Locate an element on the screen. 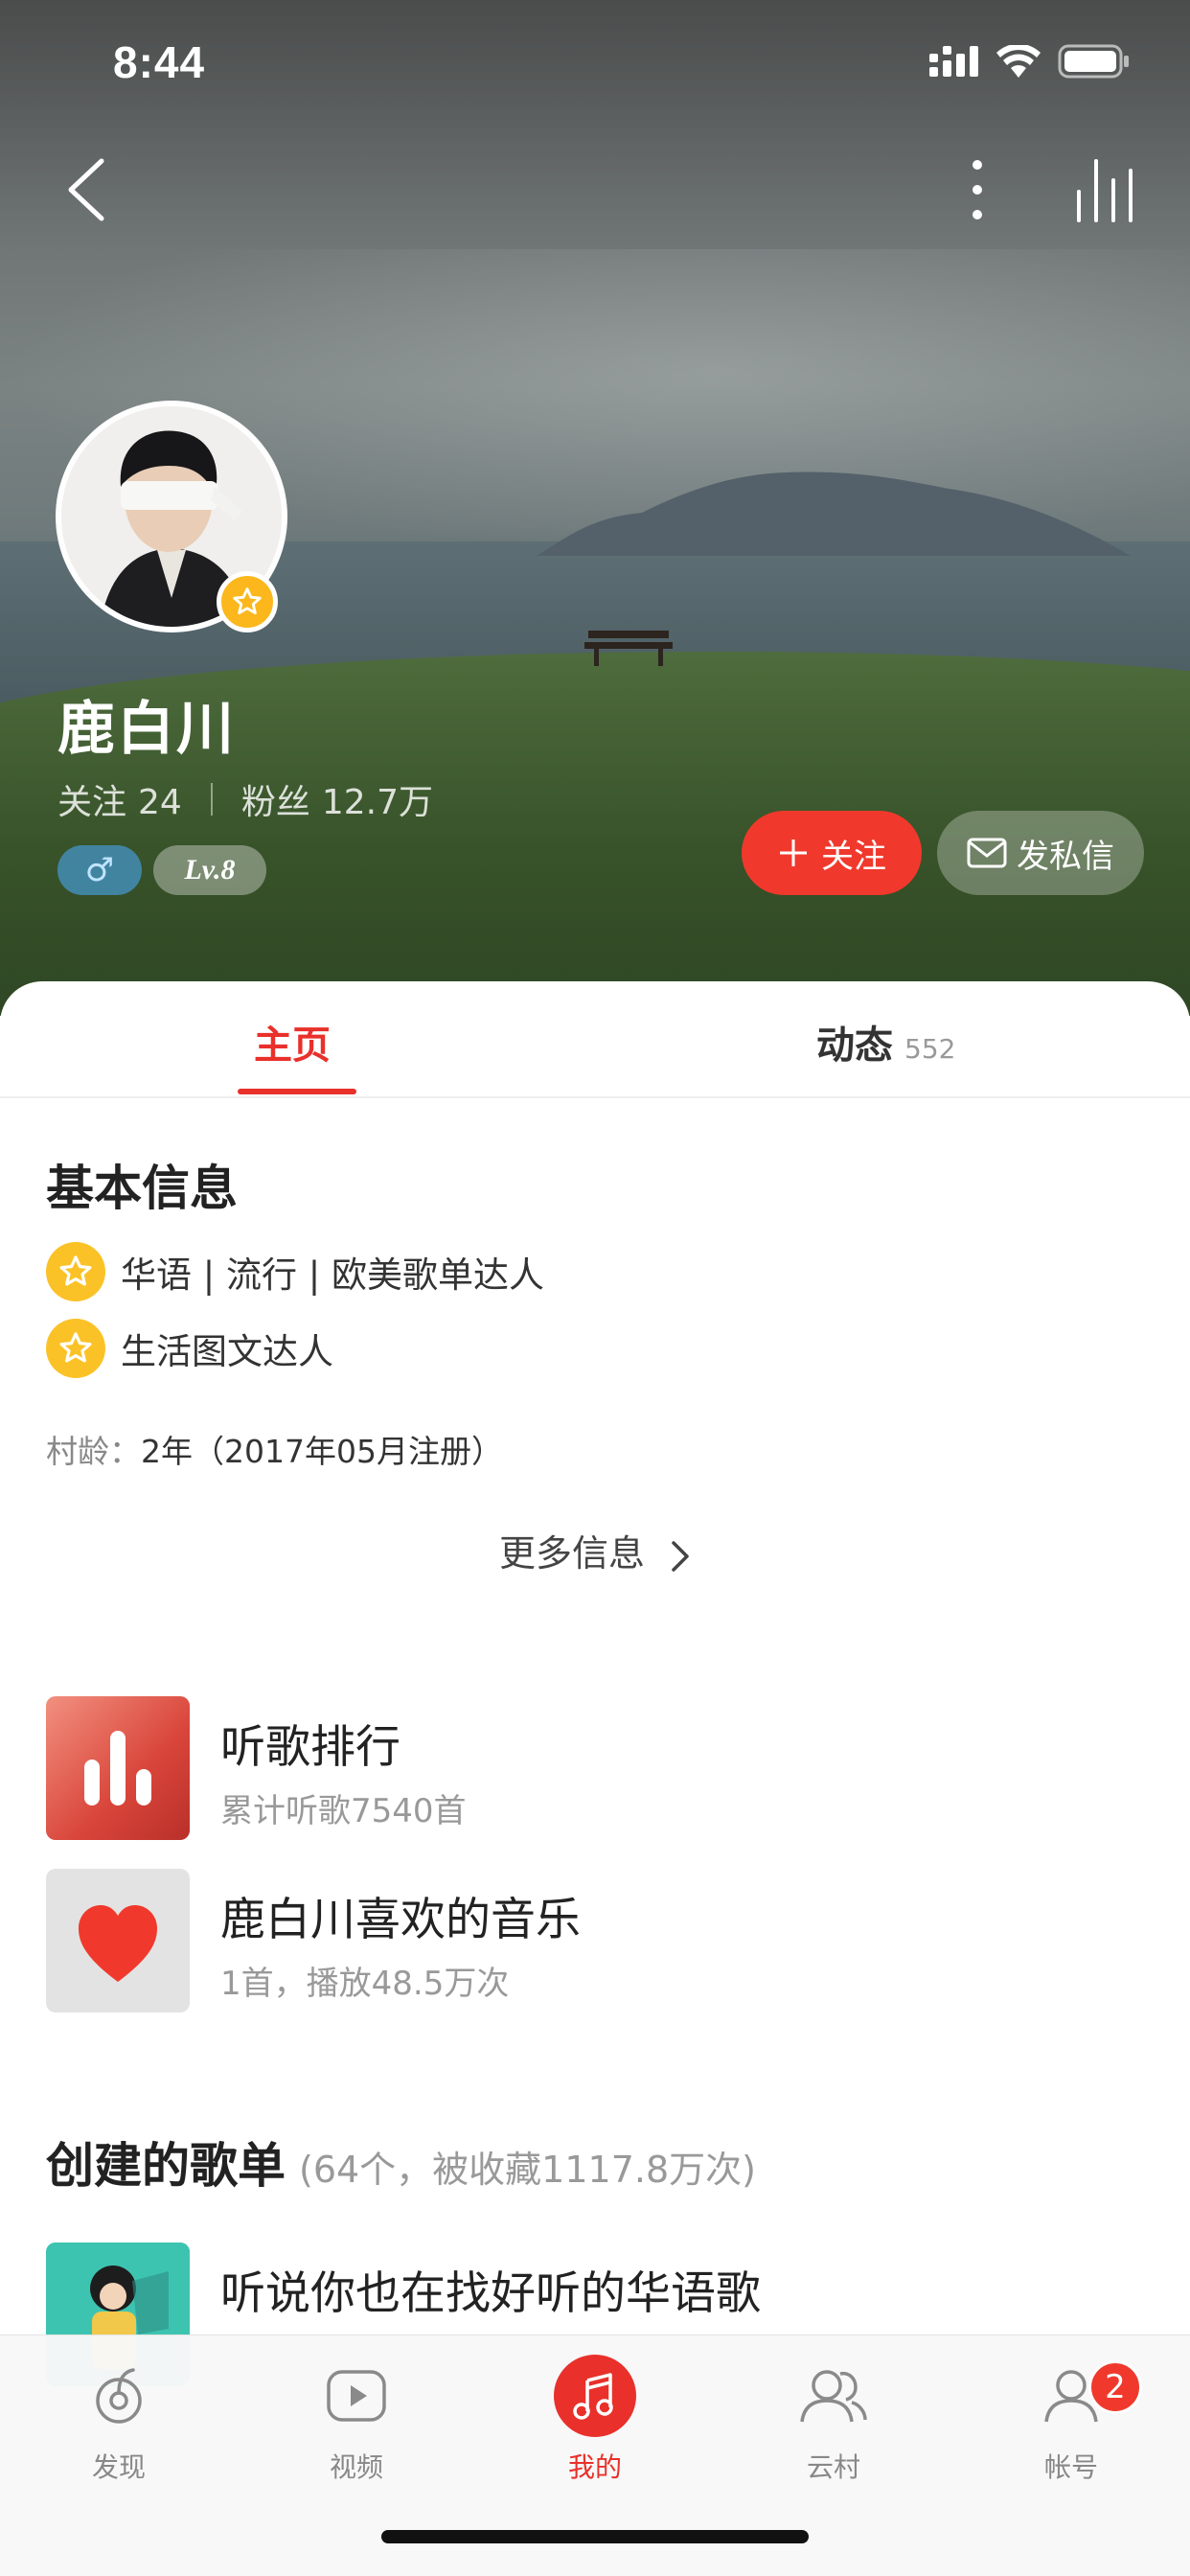 The width and height of the screenshot is (1190, 2576). tabbar-item-discover: 发现 is located at coordinates (119, 2426).